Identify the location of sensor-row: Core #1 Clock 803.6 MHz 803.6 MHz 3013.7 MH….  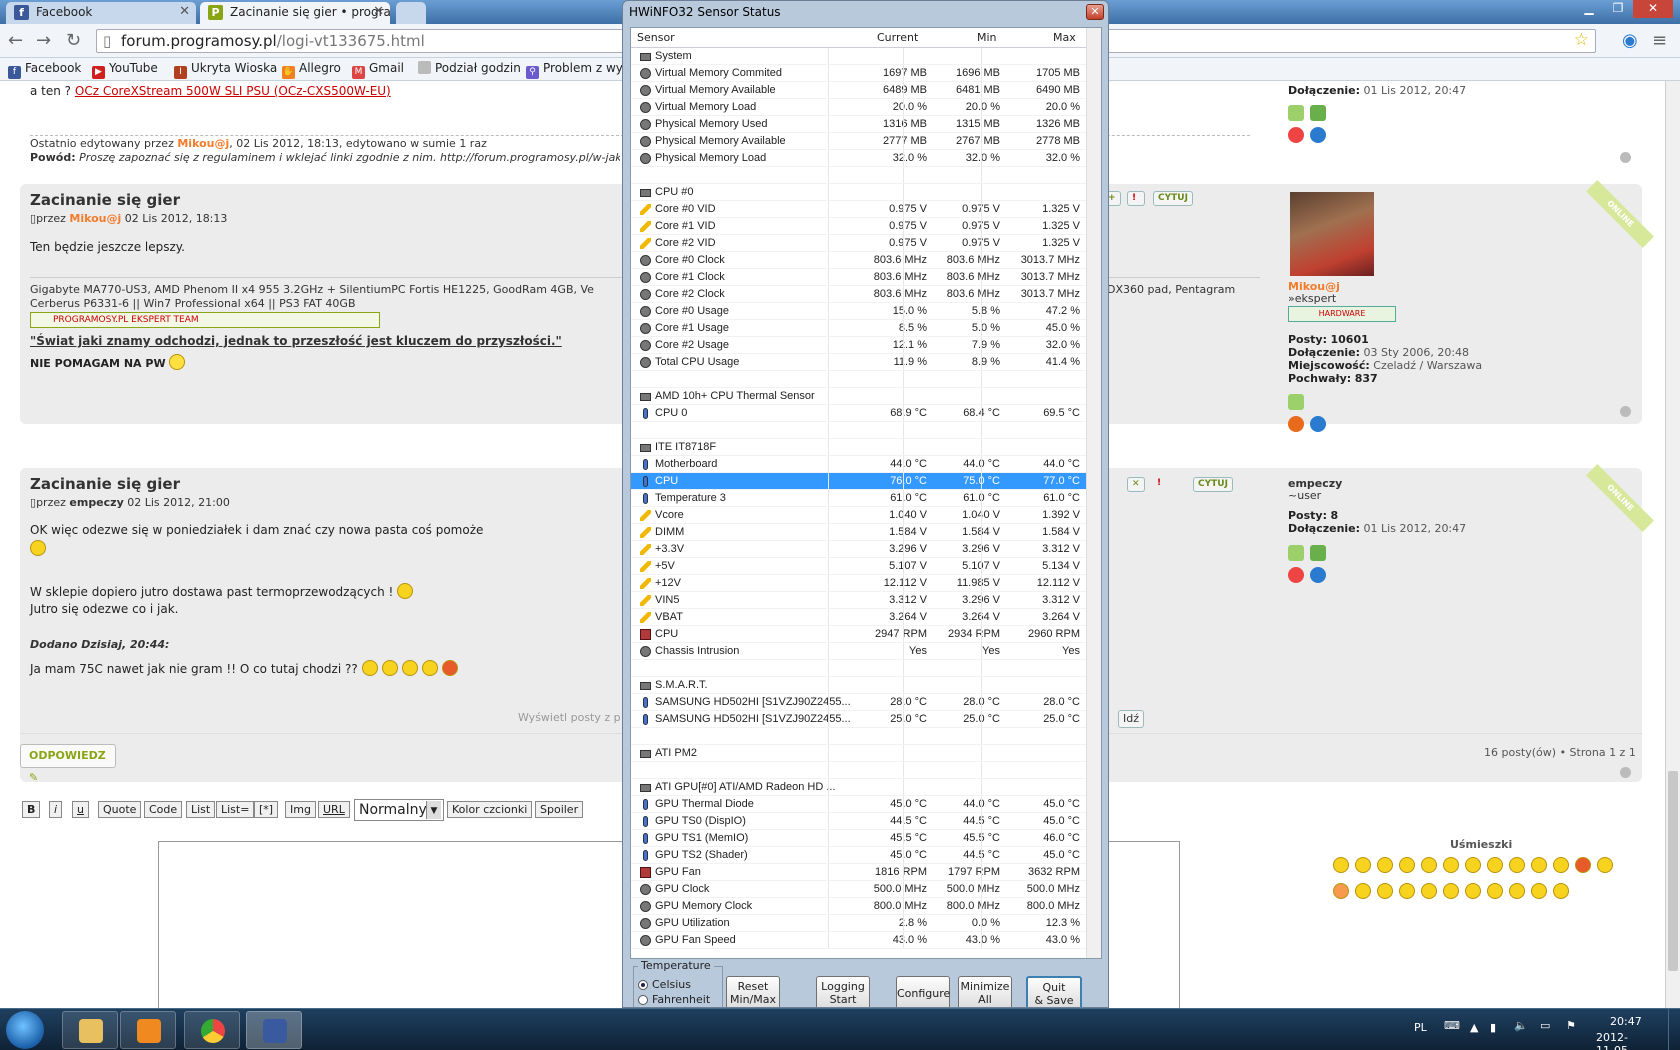
(858, 277).